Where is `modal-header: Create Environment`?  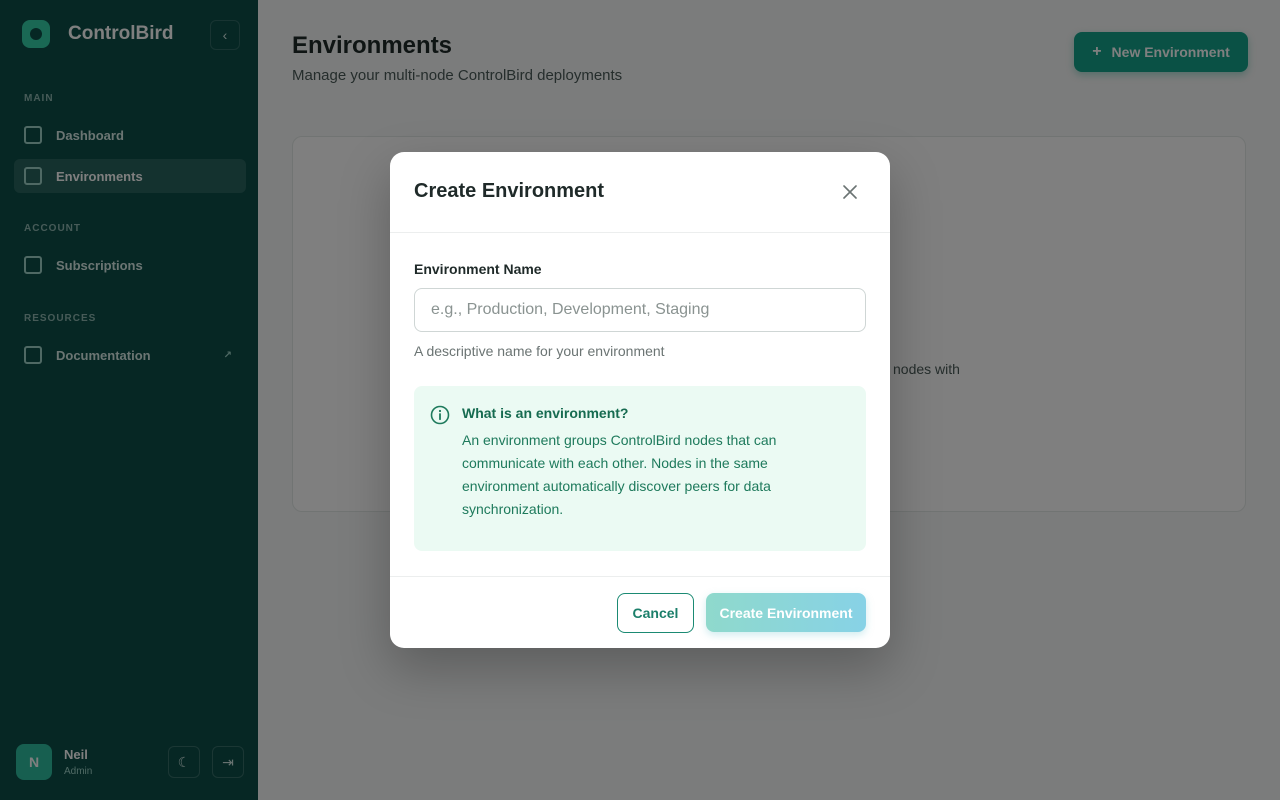
modal-header: Create Environment is located at coordinates (640, 192).